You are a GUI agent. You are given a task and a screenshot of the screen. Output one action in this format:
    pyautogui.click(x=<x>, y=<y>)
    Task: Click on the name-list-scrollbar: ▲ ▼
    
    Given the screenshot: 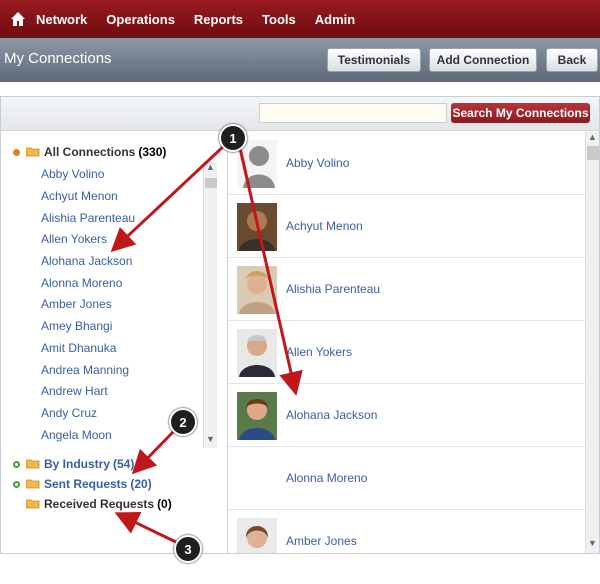 What is the action you would take?
    pyautogui.click(x=210, y=305)
    